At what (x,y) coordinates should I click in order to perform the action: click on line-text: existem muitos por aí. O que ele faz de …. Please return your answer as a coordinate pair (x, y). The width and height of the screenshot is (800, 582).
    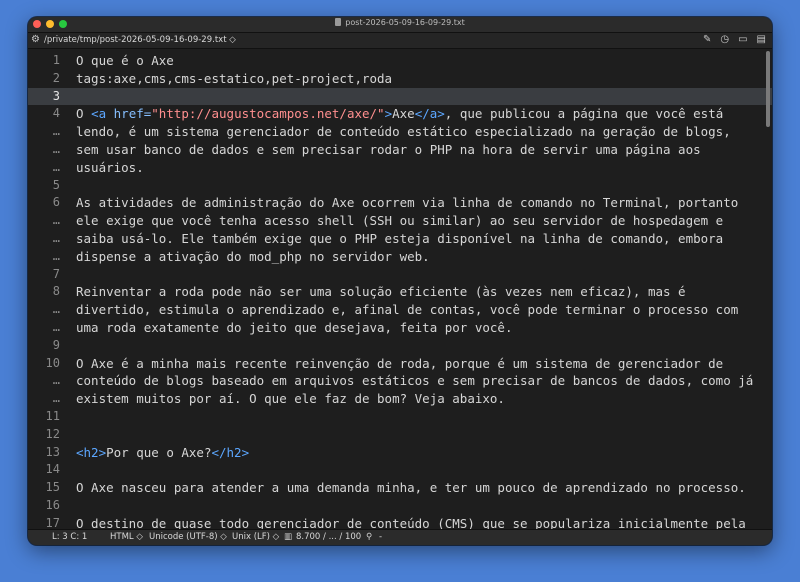
    Looking at the image, I should click on (419, 399).